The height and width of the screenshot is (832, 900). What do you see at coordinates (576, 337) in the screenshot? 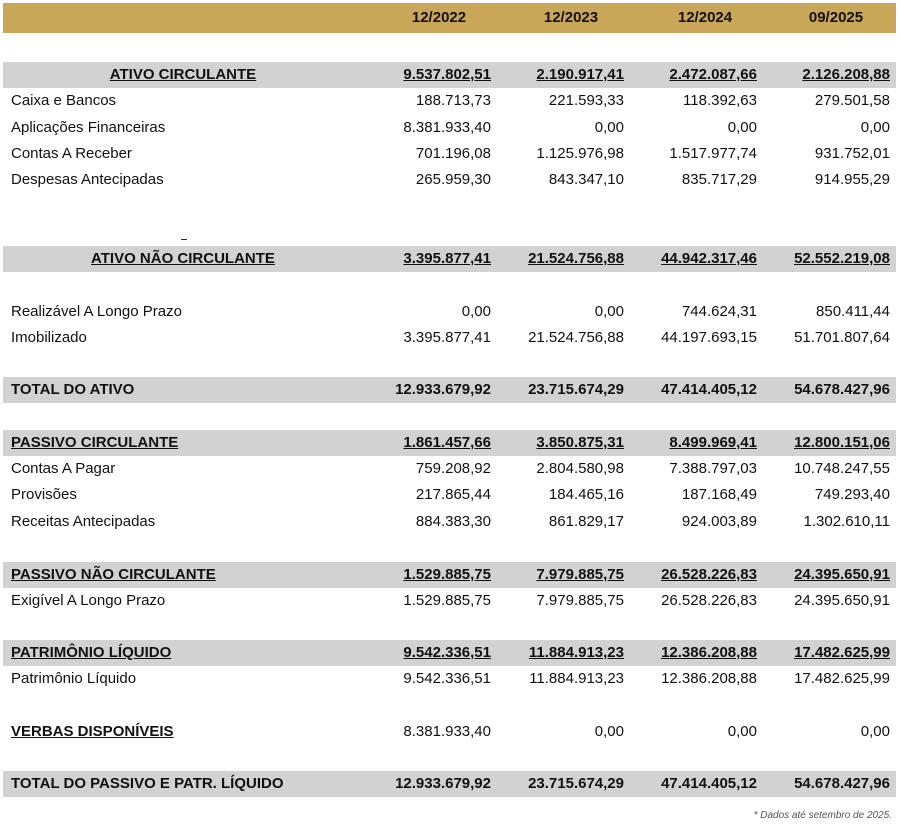
I see `row-value: 21.524.756,88` at bounding box center [576, 337].